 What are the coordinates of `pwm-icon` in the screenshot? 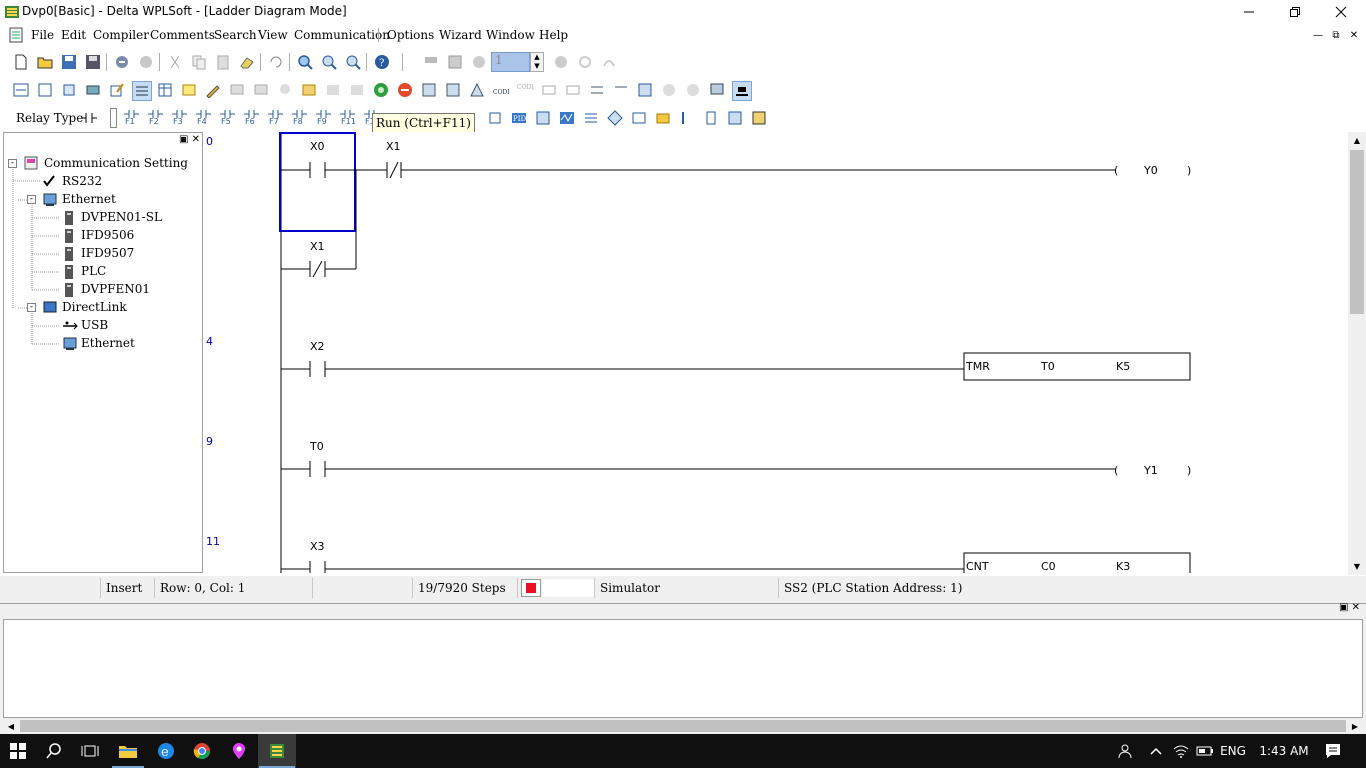 It's located at (543, 118).